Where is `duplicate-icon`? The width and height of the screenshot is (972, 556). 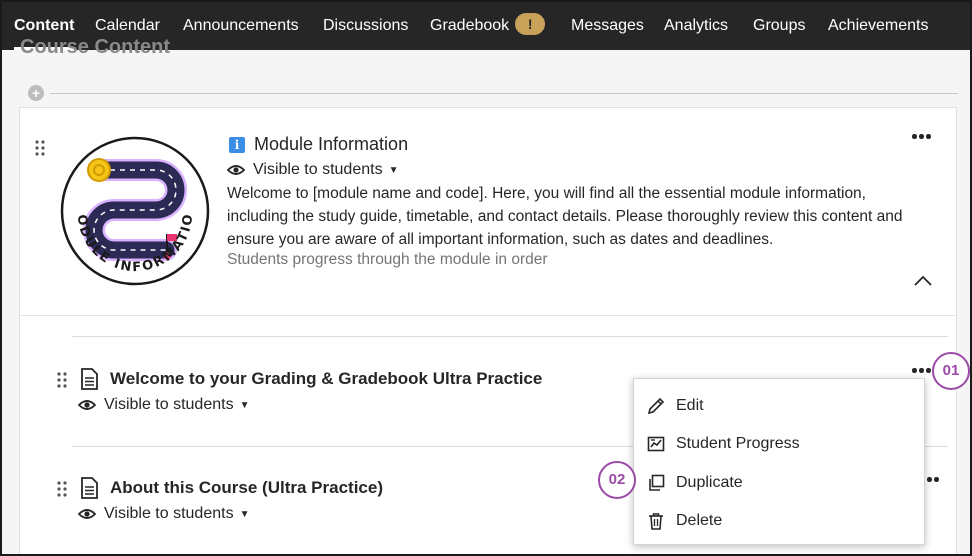
duplicate-icon is located at coordinates (657, 482).